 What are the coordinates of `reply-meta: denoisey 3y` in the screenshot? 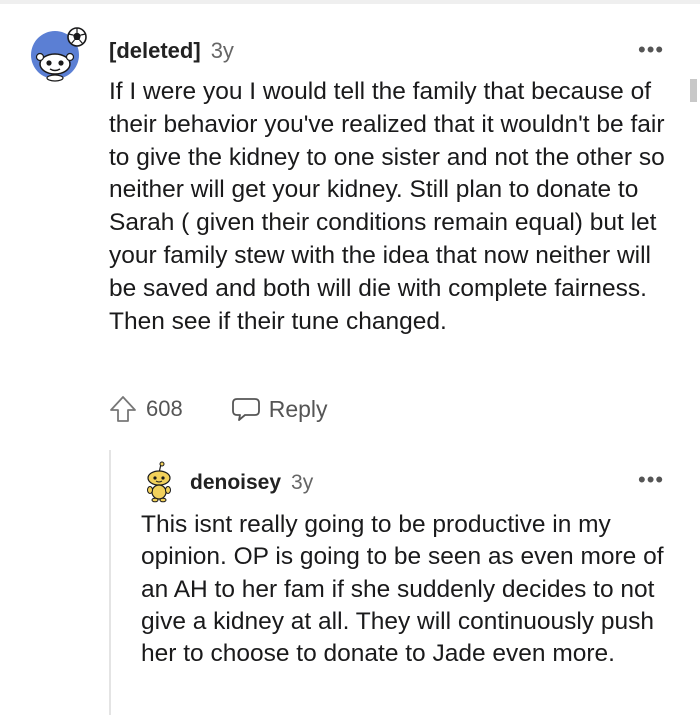 It's located at (251, 483).